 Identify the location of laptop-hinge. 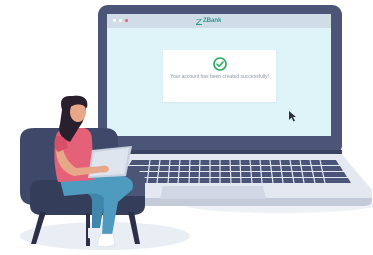
(226, 152).